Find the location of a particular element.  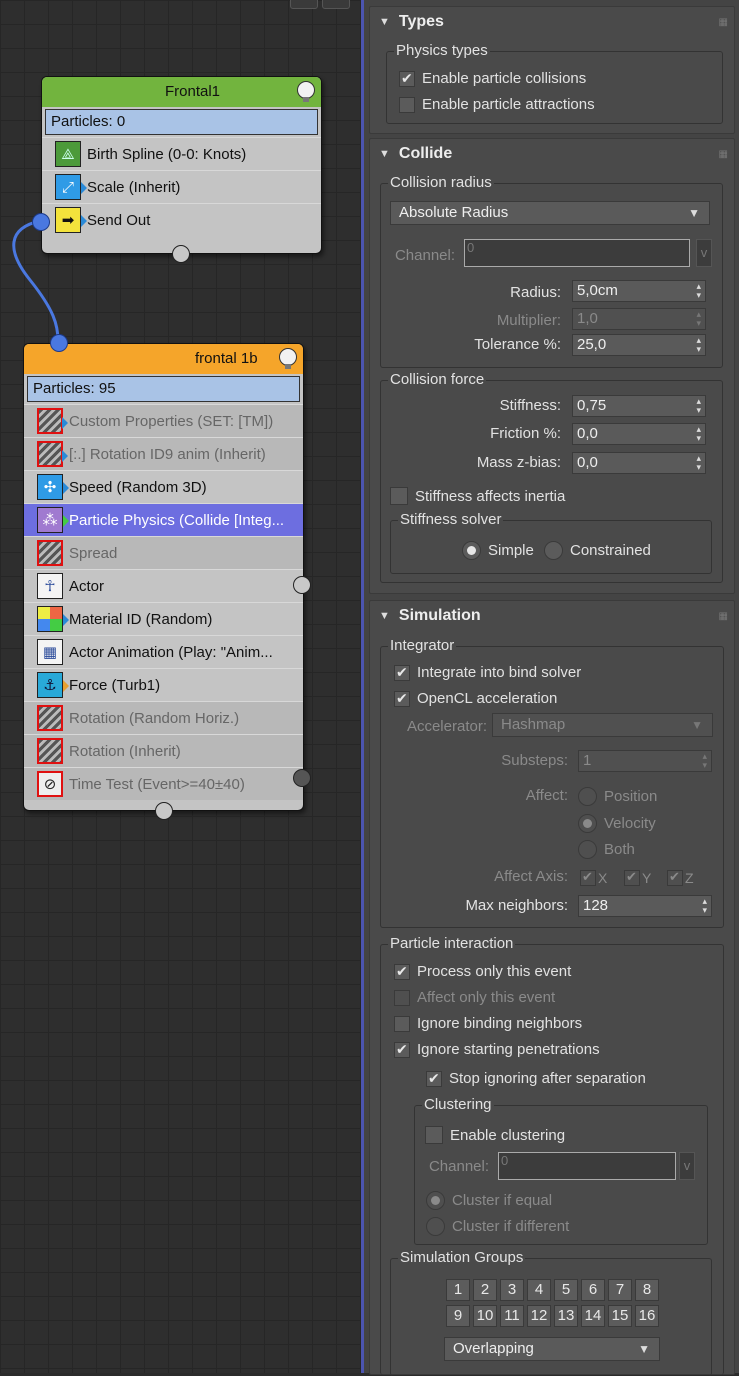

overlap-mode-dropdown: Overlapping ▼ is located at coordinates (552, 1349).